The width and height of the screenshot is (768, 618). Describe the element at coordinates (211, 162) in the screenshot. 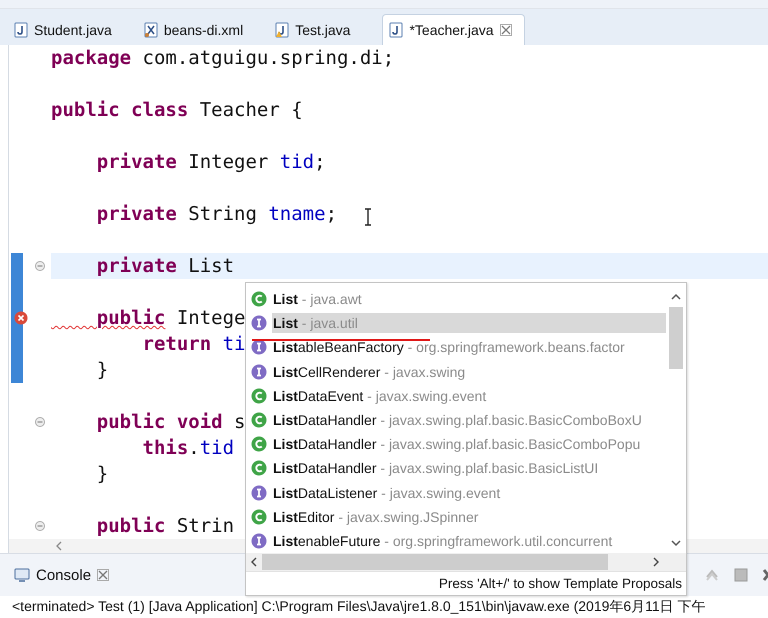

I see `code-line: private Integer tid;` at that location.